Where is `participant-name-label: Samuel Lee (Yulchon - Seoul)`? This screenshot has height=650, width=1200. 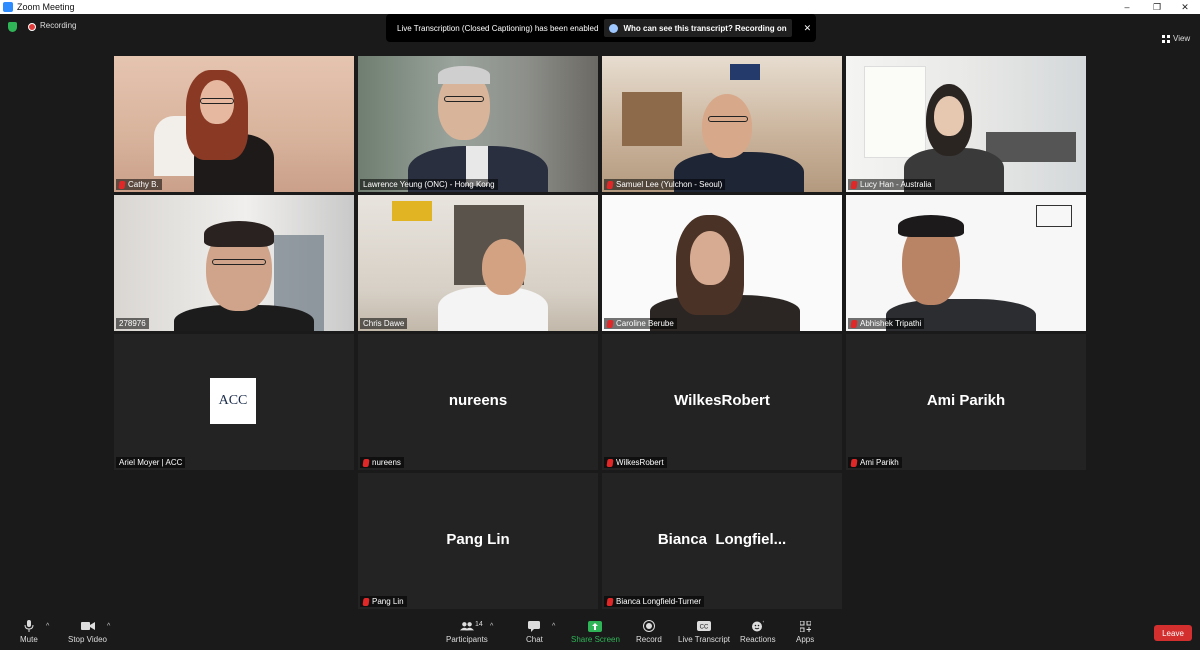 participant-name-label: Samuel Lee (Yulchon - Seoul) is located at coordinates (665, 184).